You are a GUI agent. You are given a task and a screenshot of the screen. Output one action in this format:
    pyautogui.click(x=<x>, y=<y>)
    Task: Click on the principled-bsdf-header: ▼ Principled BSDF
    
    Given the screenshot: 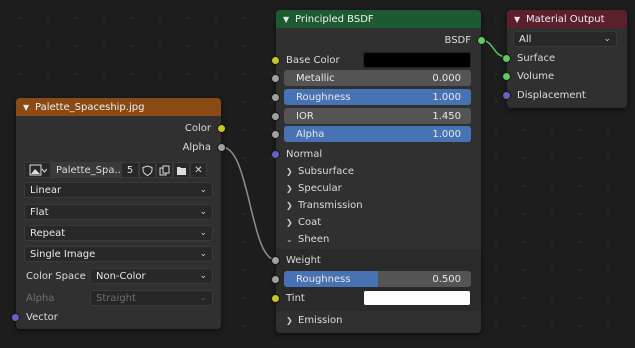 What is the action you would take?
    pyautogui.click(x=378, y=19)
    